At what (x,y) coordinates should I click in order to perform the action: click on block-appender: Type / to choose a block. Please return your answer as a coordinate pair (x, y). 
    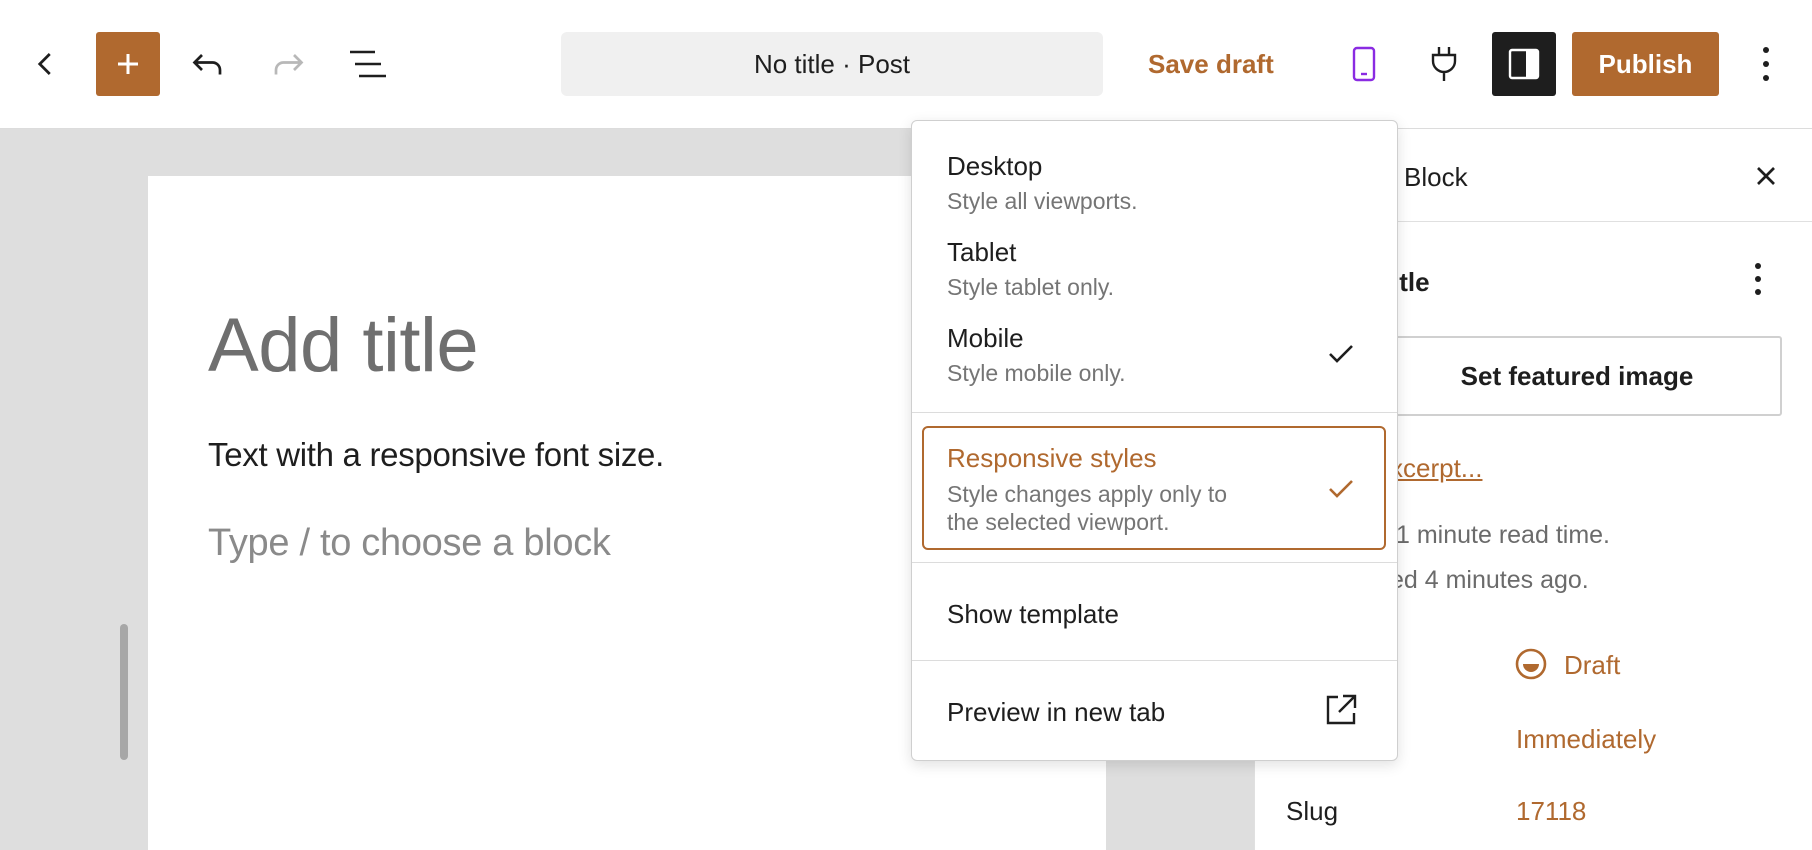
    Looking at the image, I should click on (409, 543).